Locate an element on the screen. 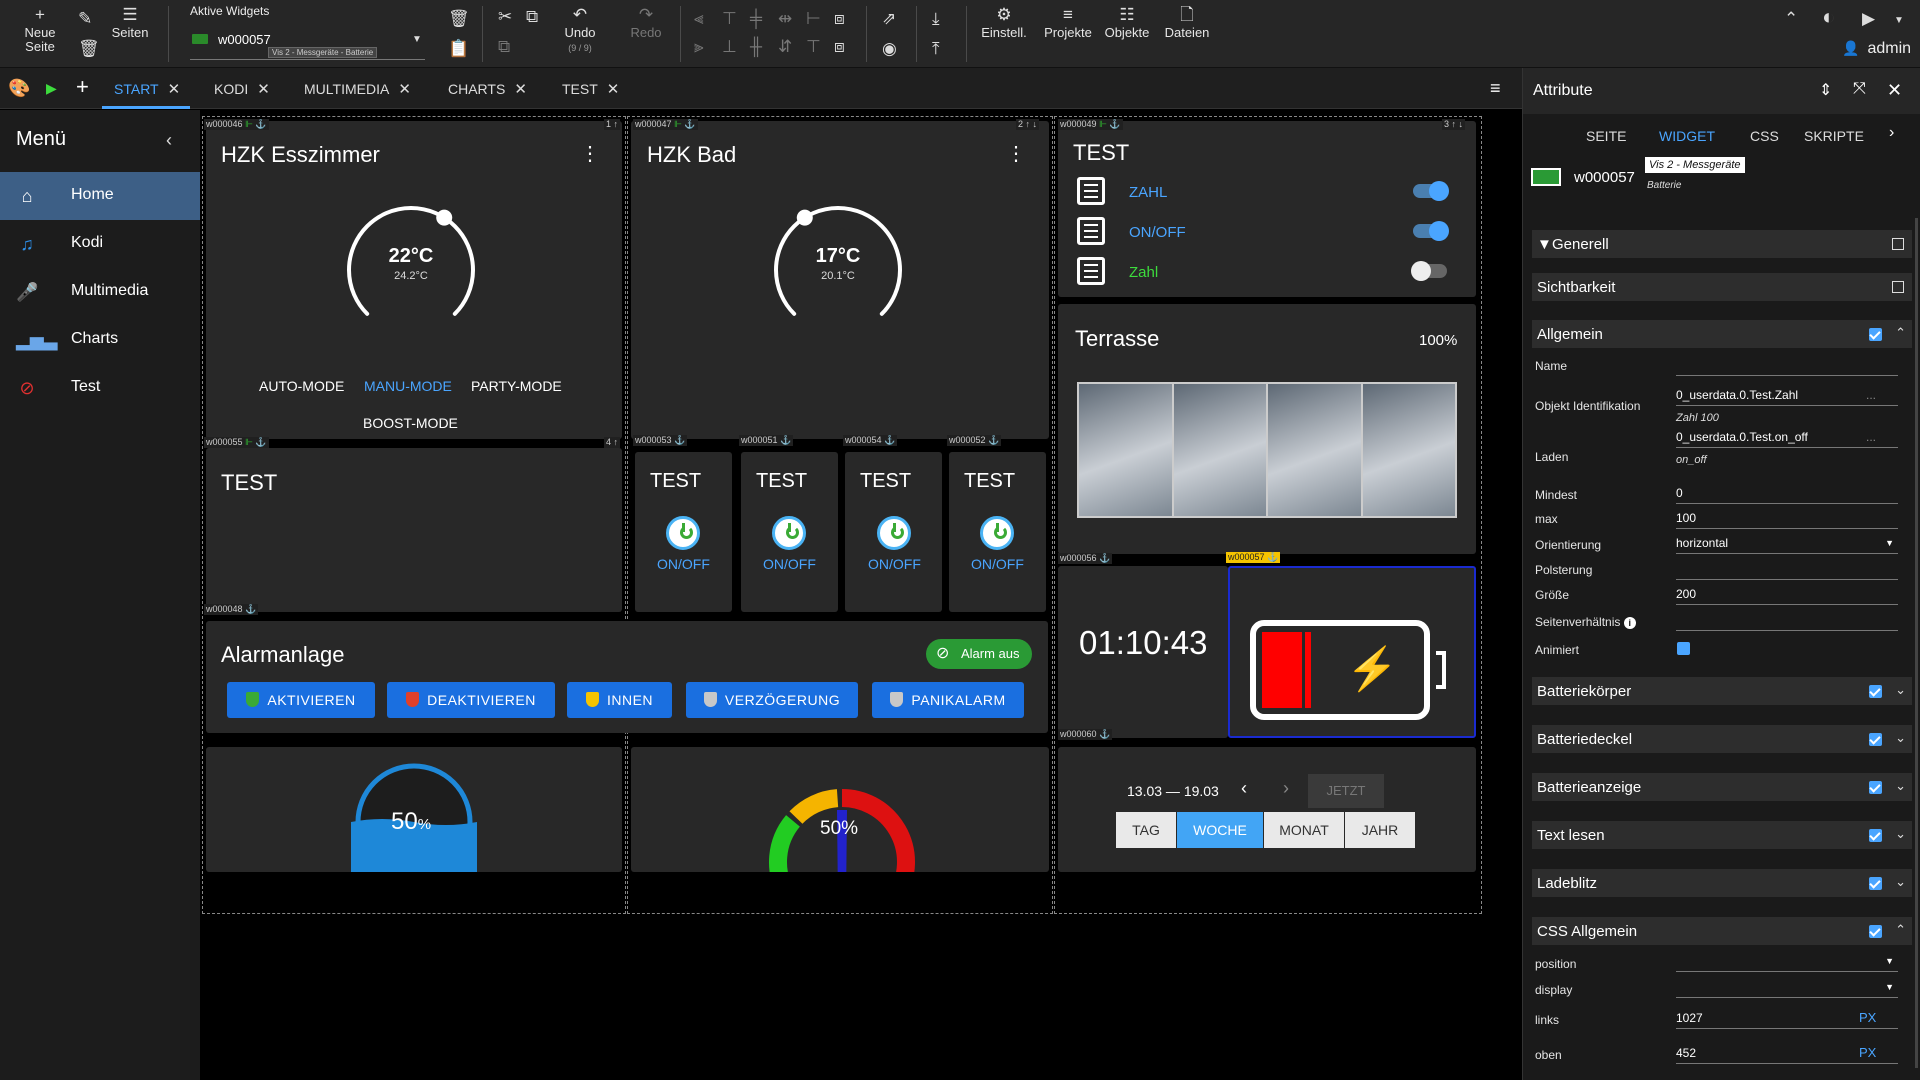 The width and height of the screenshot is (1920, 1080). undo-button: ↶ Undo (9 / 9) is located at coordinates (580, 30).